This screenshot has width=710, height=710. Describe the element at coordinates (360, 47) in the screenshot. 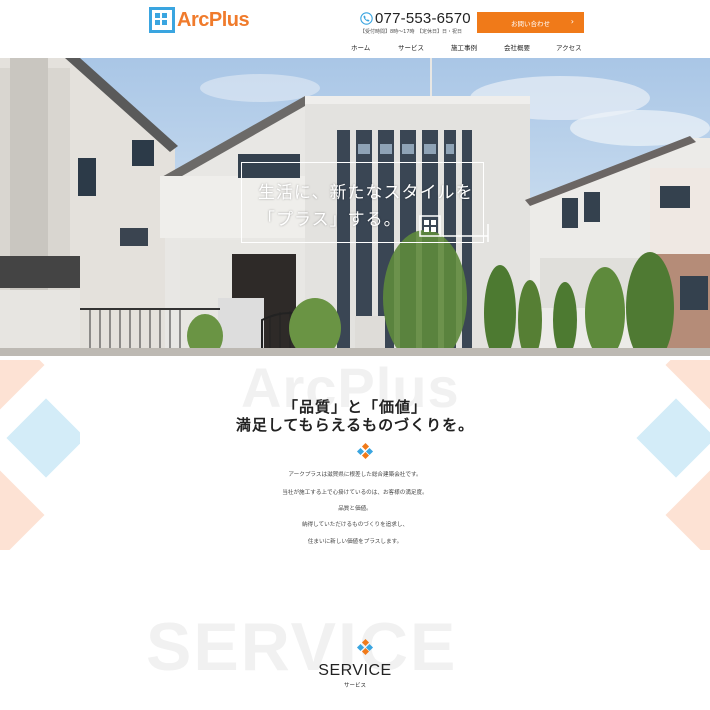

I see `nav-item-home: ホーム` at that location.